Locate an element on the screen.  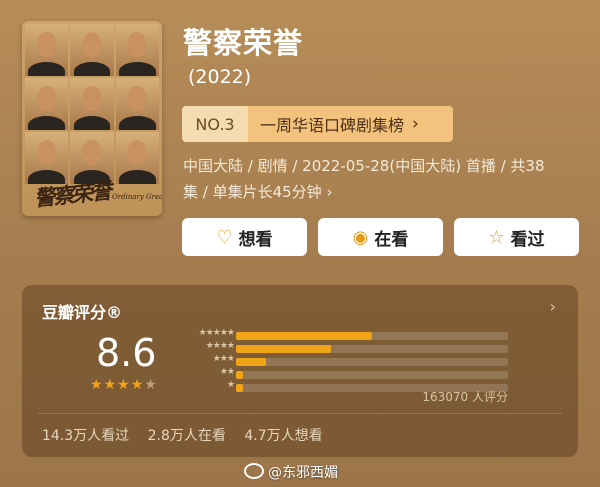
distribution-stars: ★ is located at coordinates (230, 385).